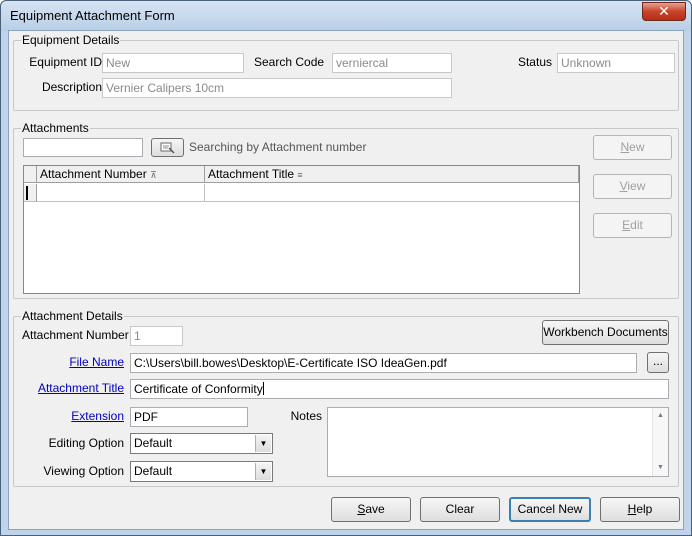 The height and width of the screenshot is (536, 692). Describe the element at coordinates (616, 63) in the screenshot. I see `status-field: Unknown` at that location.